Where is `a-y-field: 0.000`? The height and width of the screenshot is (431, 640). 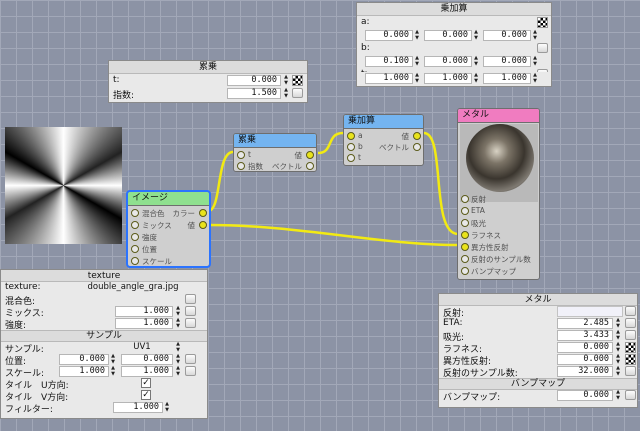
a-y-field: 0.000 is located at coordinates (448, 35).